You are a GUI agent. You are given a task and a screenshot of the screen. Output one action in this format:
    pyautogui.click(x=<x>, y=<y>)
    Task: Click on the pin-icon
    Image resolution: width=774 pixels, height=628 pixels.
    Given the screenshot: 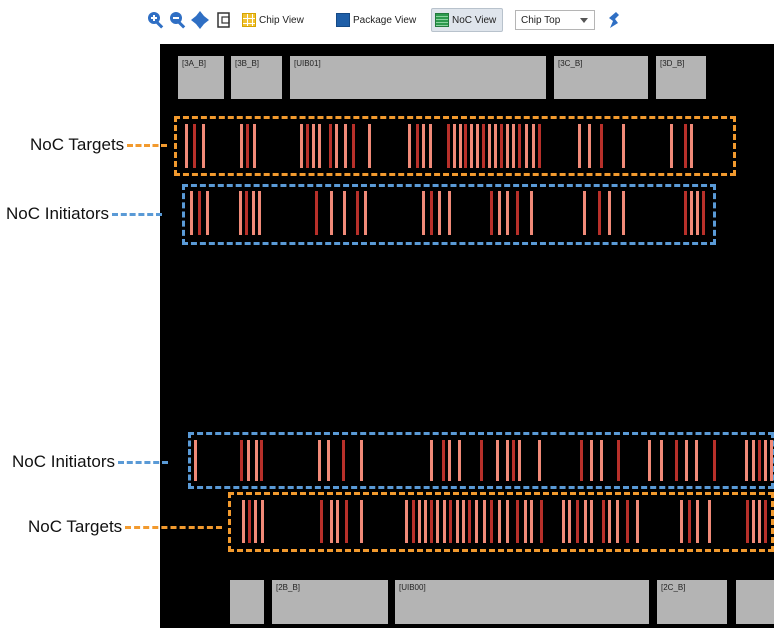 What is the action you would take?
    pyautogui.click(x=614, y=20)
    